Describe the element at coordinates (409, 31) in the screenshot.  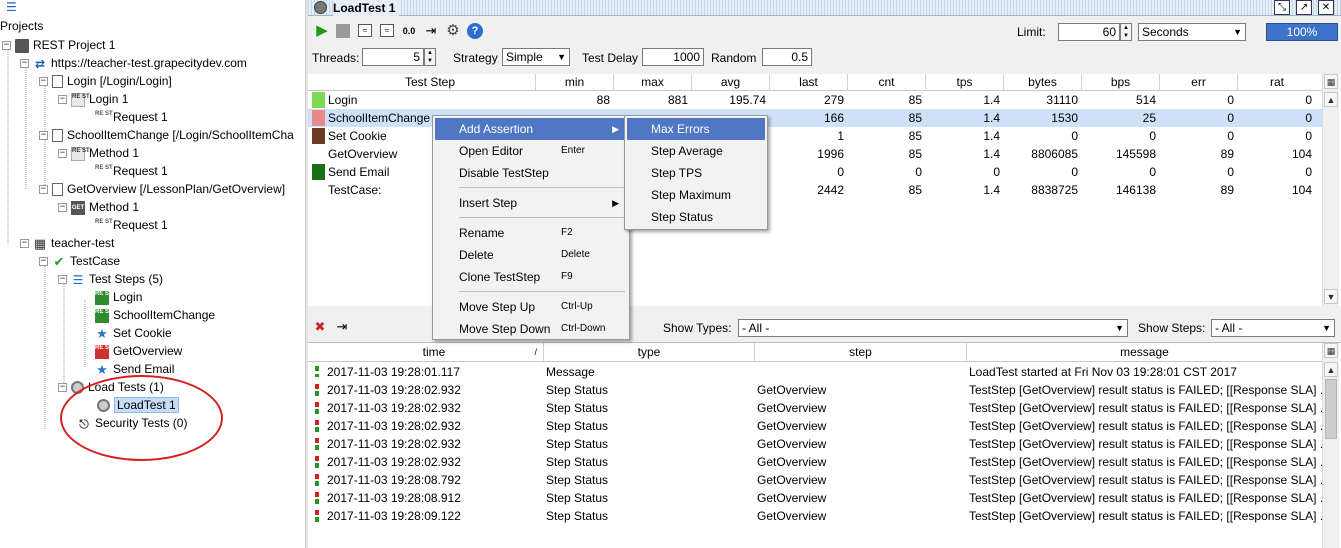
I see `reset-statistics-icon: 0.0` at that location.